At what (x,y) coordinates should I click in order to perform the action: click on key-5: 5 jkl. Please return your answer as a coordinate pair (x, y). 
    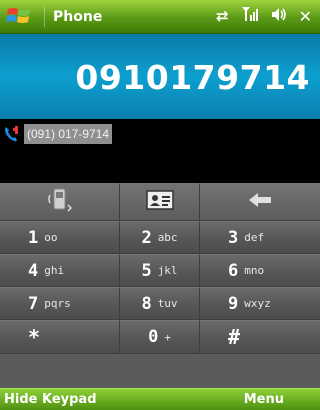
    Looking at the image, I should click on (160, 270).